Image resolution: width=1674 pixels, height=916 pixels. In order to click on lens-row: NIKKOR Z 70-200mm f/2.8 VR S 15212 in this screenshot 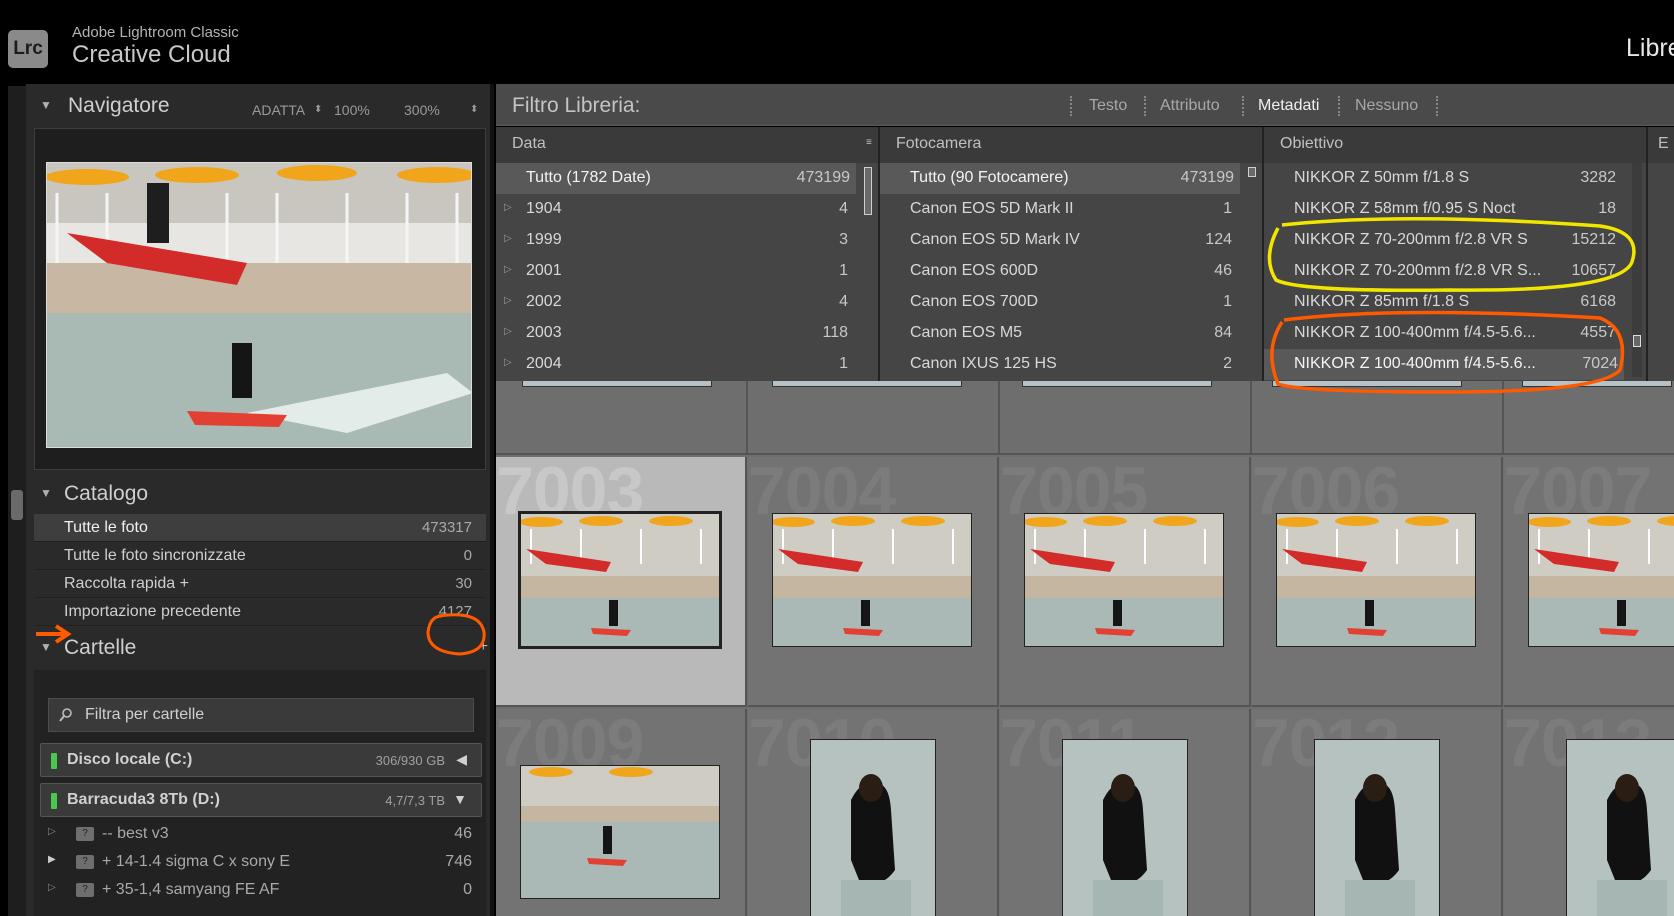, I will do `click(1455, 240)`.